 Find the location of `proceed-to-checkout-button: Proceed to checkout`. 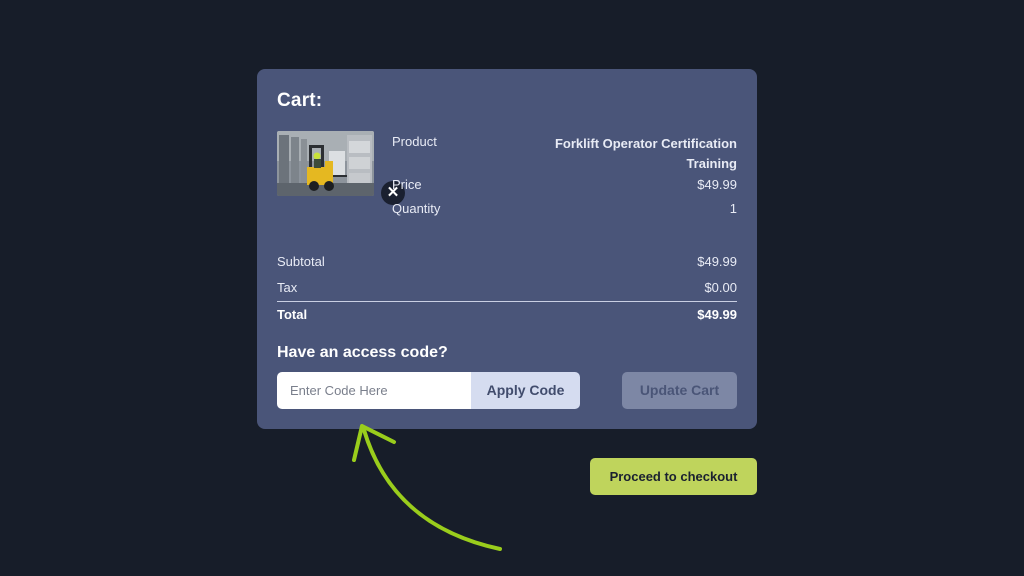

proceed-to-checkout-button: Proceed to checkout is located at coordinates (673, 476).